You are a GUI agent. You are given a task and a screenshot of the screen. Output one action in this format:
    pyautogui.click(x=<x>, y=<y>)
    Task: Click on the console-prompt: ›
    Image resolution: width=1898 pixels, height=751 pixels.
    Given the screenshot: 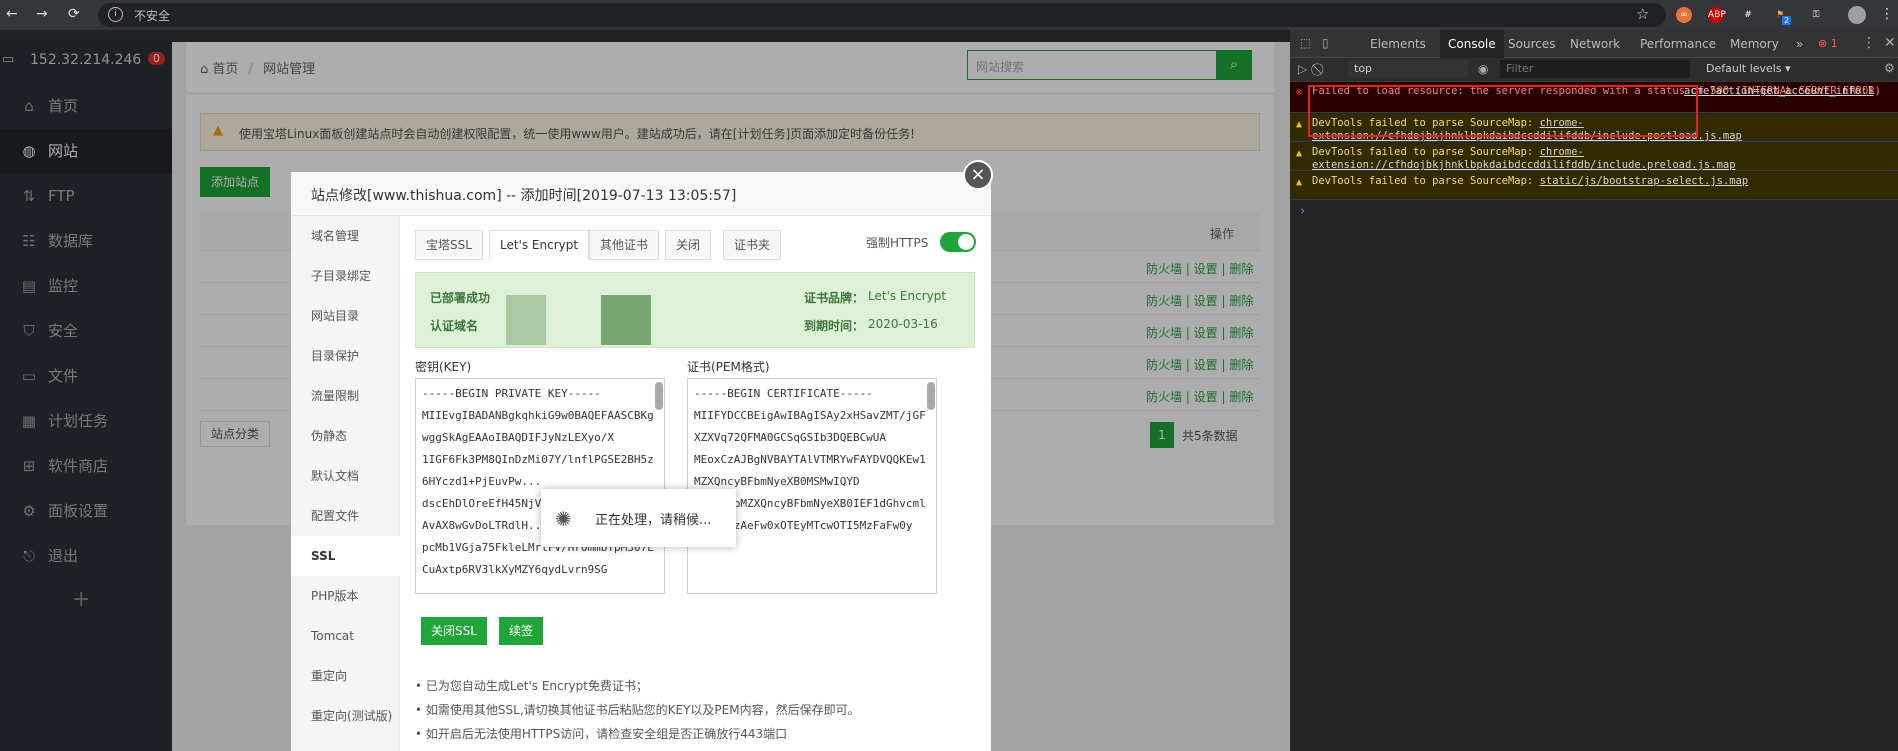 What is the action you would take?
    pyautogui.click(x=1302, y=211)
    